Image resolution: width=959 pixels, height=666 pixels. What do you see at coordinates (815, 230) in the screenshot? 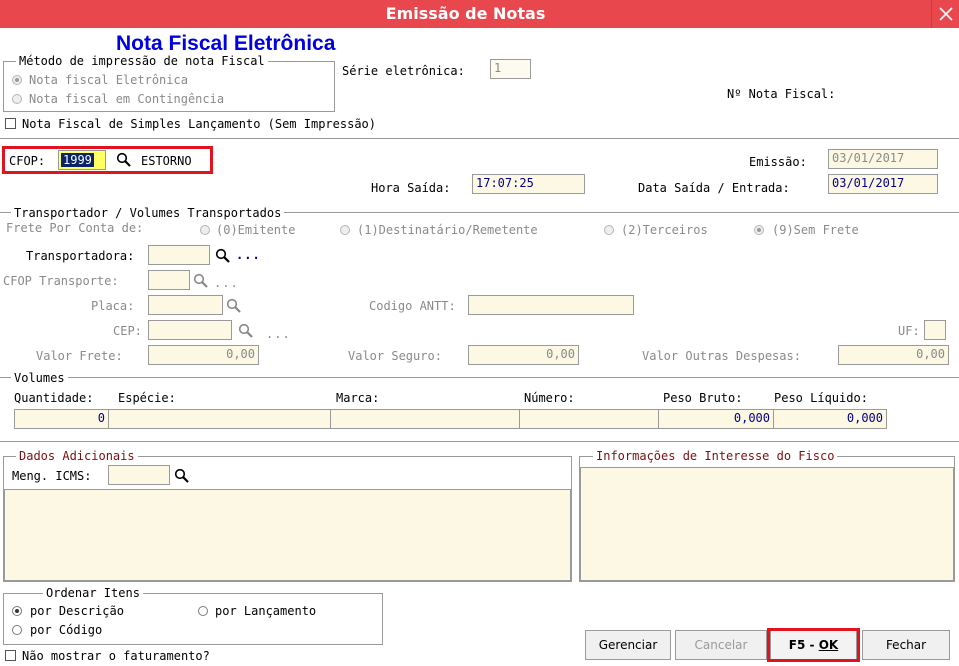
I see `frete-sem-frete-label: (9)Sem Frete` at bounding box center [815, 230].